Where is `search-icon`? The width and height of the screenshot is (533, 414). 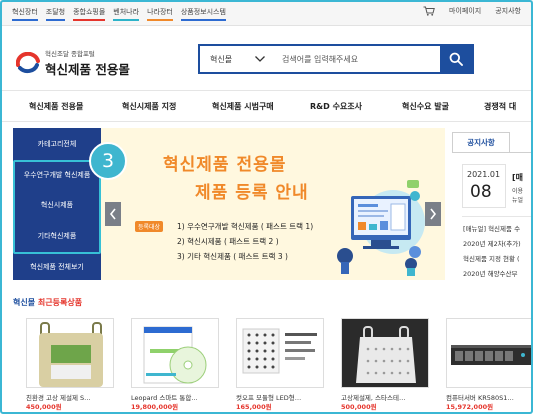 search-icon is located at coordinates (456, 59).